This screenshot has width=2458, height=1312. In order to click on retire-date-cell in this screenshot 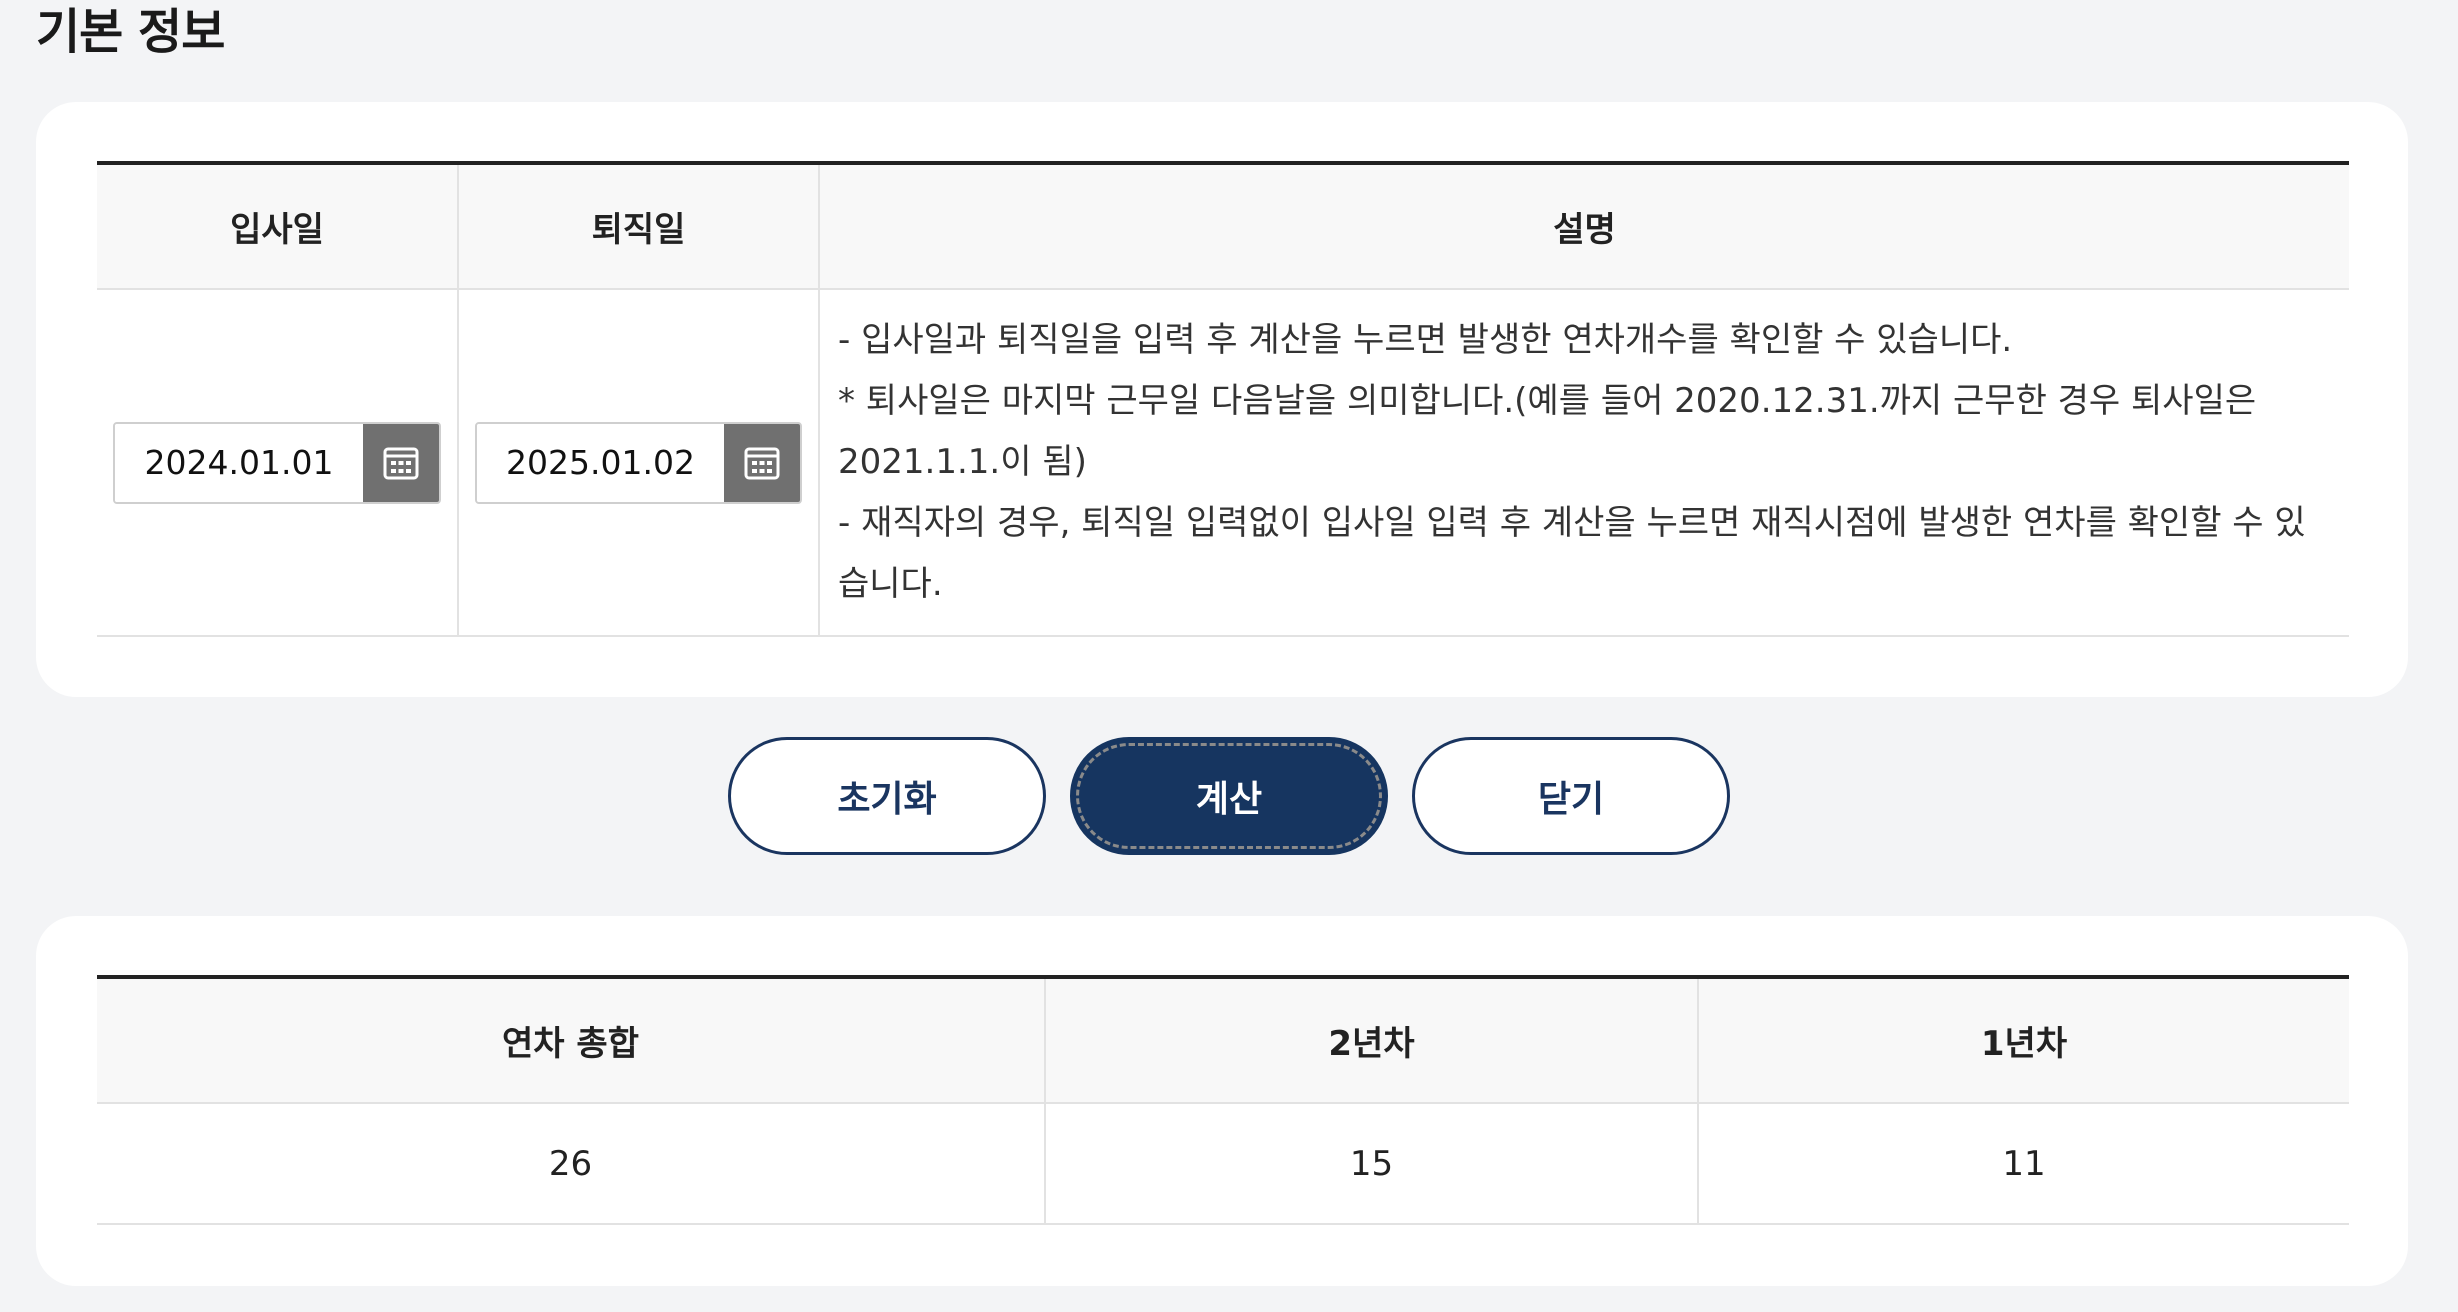, I will do `click(639, 463)`.